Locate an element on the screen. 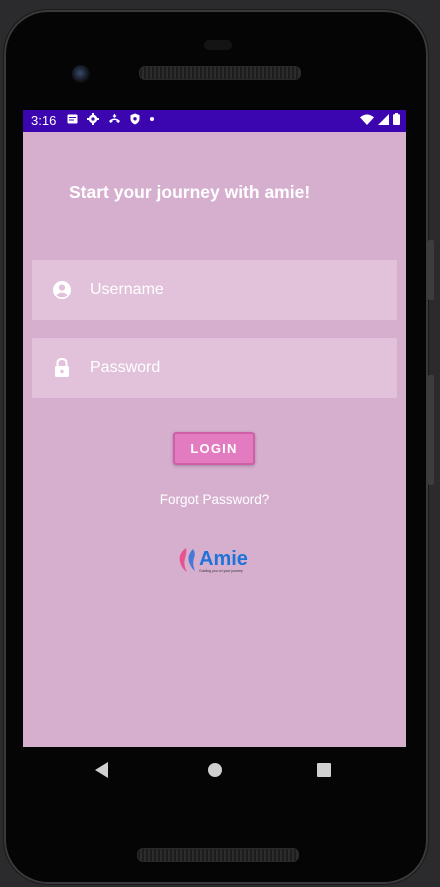  back-icon is located at coordinates (101, 770).